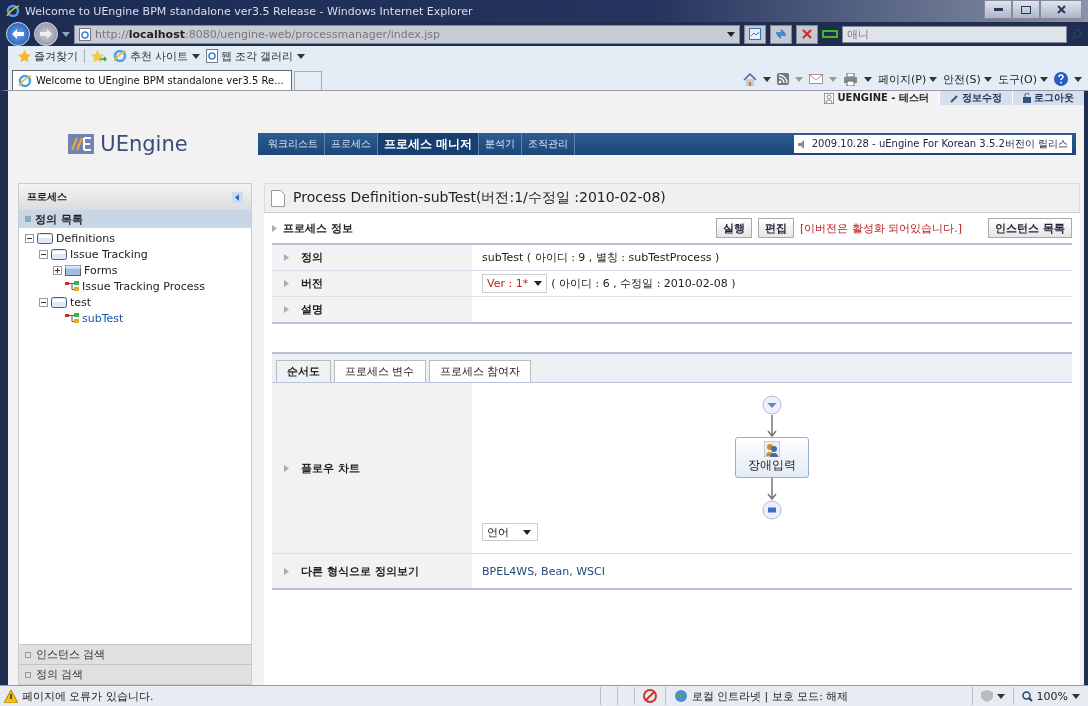 This screenshot has width=1088, height=706. What do you see at coordinates (135, 674) in the screenshot?
I see `sidebar-section: 정의 검색` at bounding box center [135, 674].